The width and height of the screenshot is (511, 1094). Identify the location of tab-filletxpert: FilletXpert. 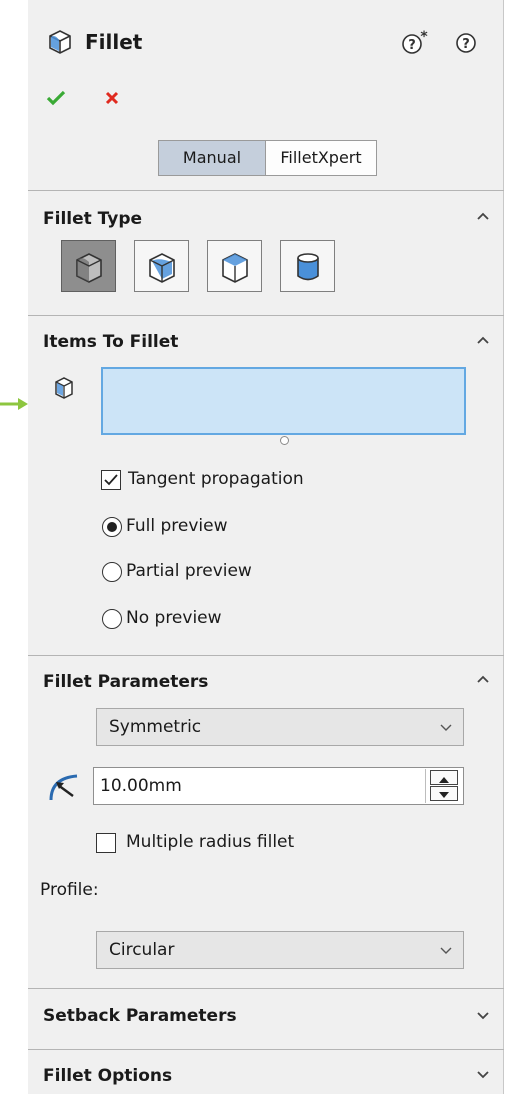
(321, 158).